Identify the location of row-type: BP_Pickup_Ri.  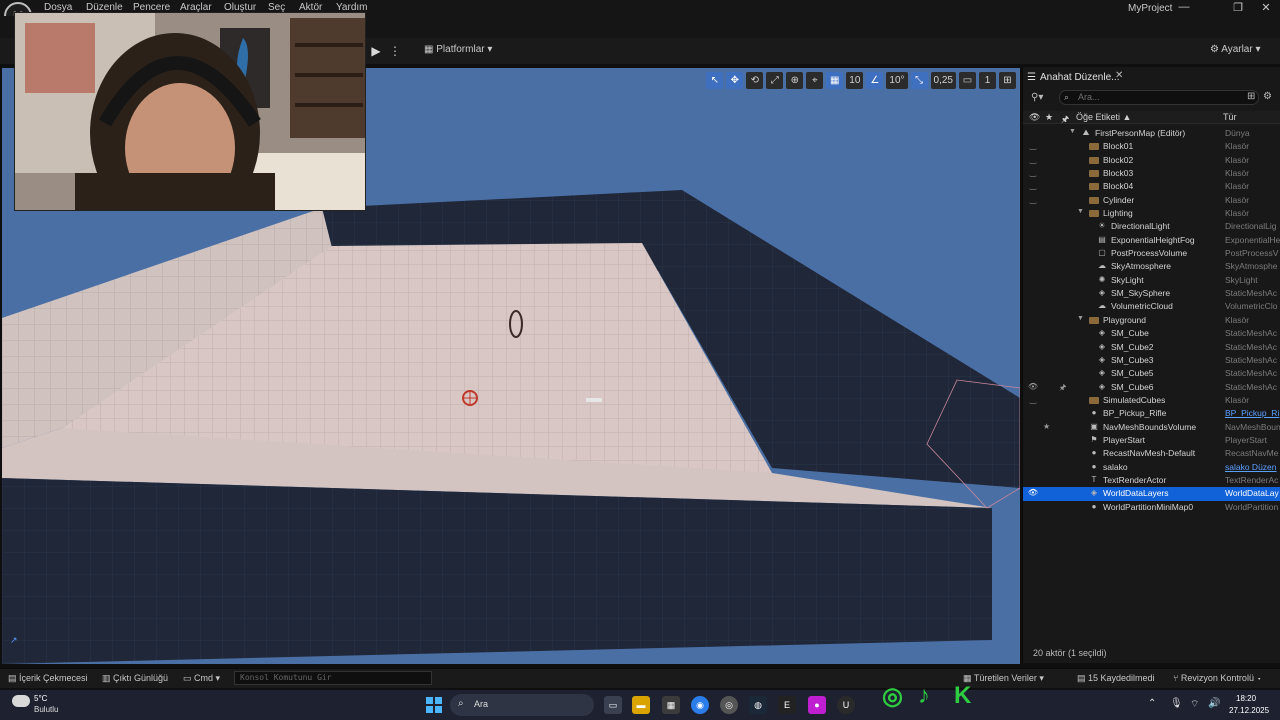
(1252, 413).